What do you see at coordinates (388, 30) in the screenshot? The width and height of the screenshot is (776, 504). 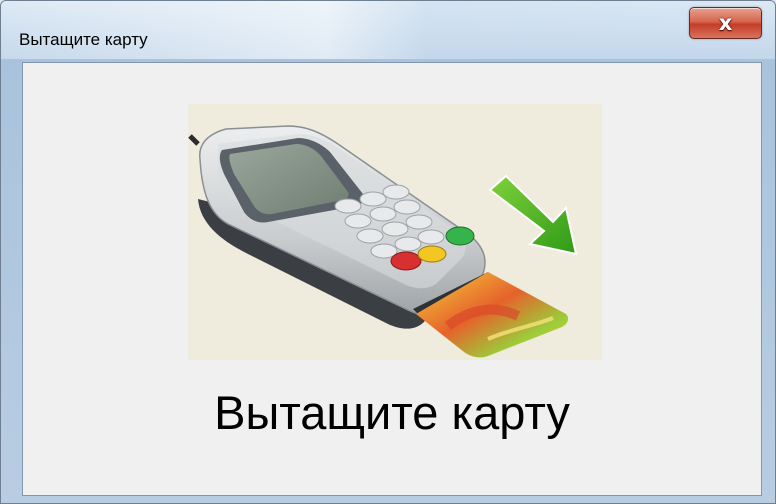 I see `title-bar: Вытащите карту x` at bounding box center [388, 30].